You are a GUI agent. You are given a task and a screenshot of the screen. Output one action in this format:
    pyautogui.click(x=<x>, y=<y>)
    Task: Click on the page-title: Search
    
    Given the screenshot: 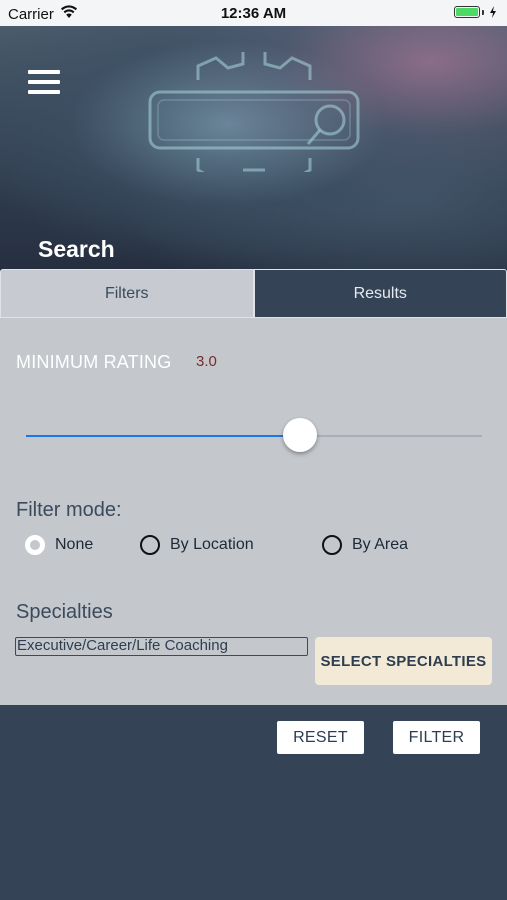 What is the action you would take?
    pyautogui.click(x=76, y=249)
    